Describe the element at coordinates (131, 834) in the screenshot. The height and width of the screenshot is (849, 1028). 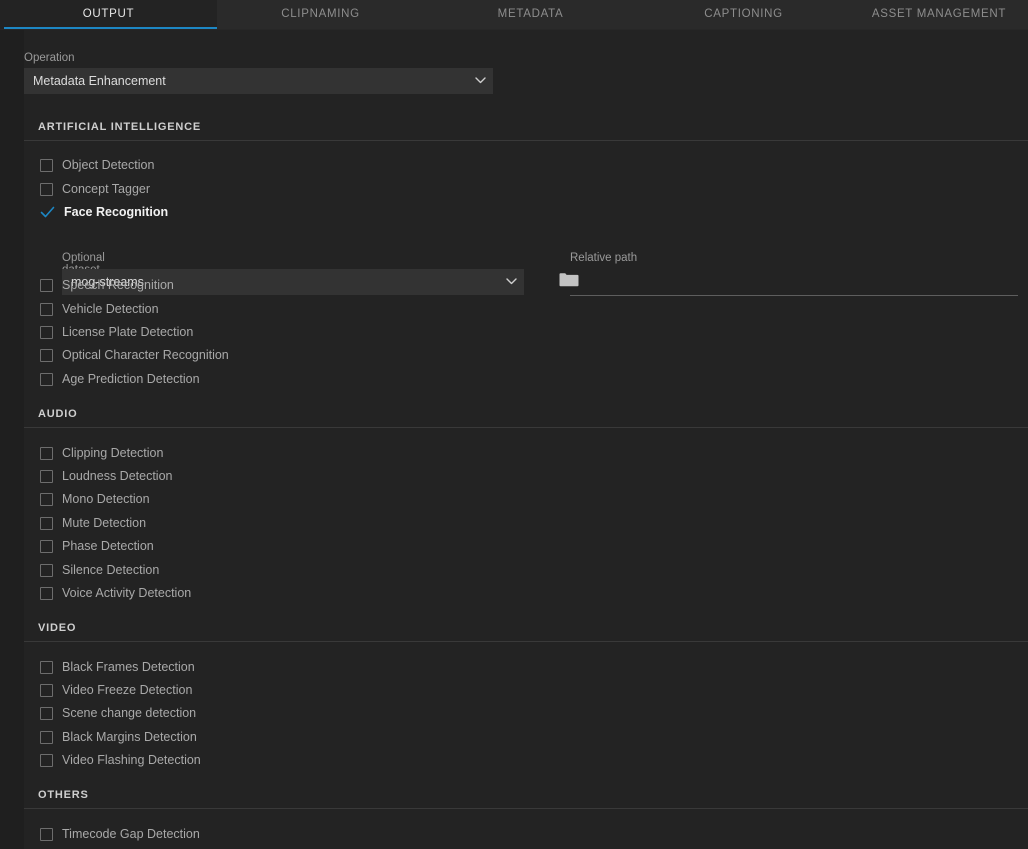
I see `checkbox-label: Timecode Gap Detection` at that location.